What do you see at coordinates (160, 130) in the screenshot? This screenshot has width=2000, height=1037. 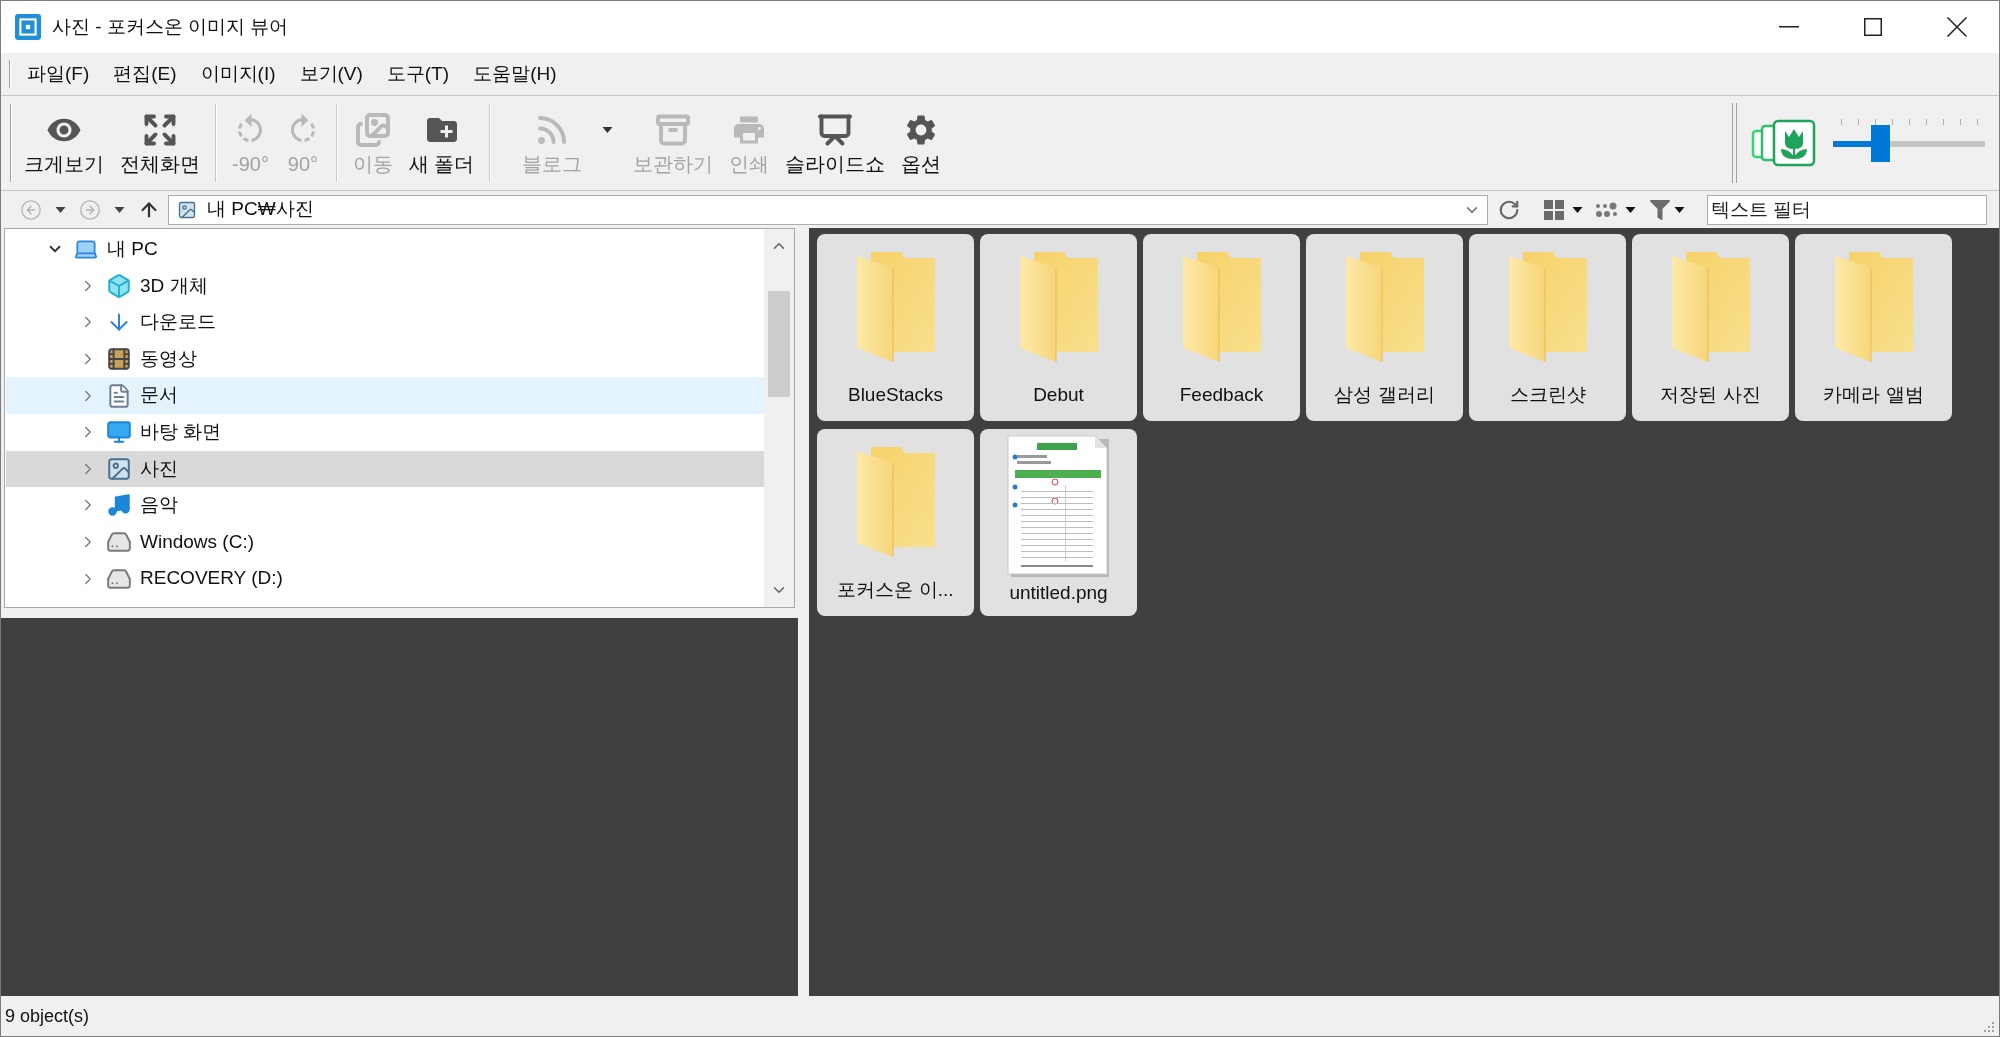 I see `expand-arrows-icon` at bounding box center [160, 130].